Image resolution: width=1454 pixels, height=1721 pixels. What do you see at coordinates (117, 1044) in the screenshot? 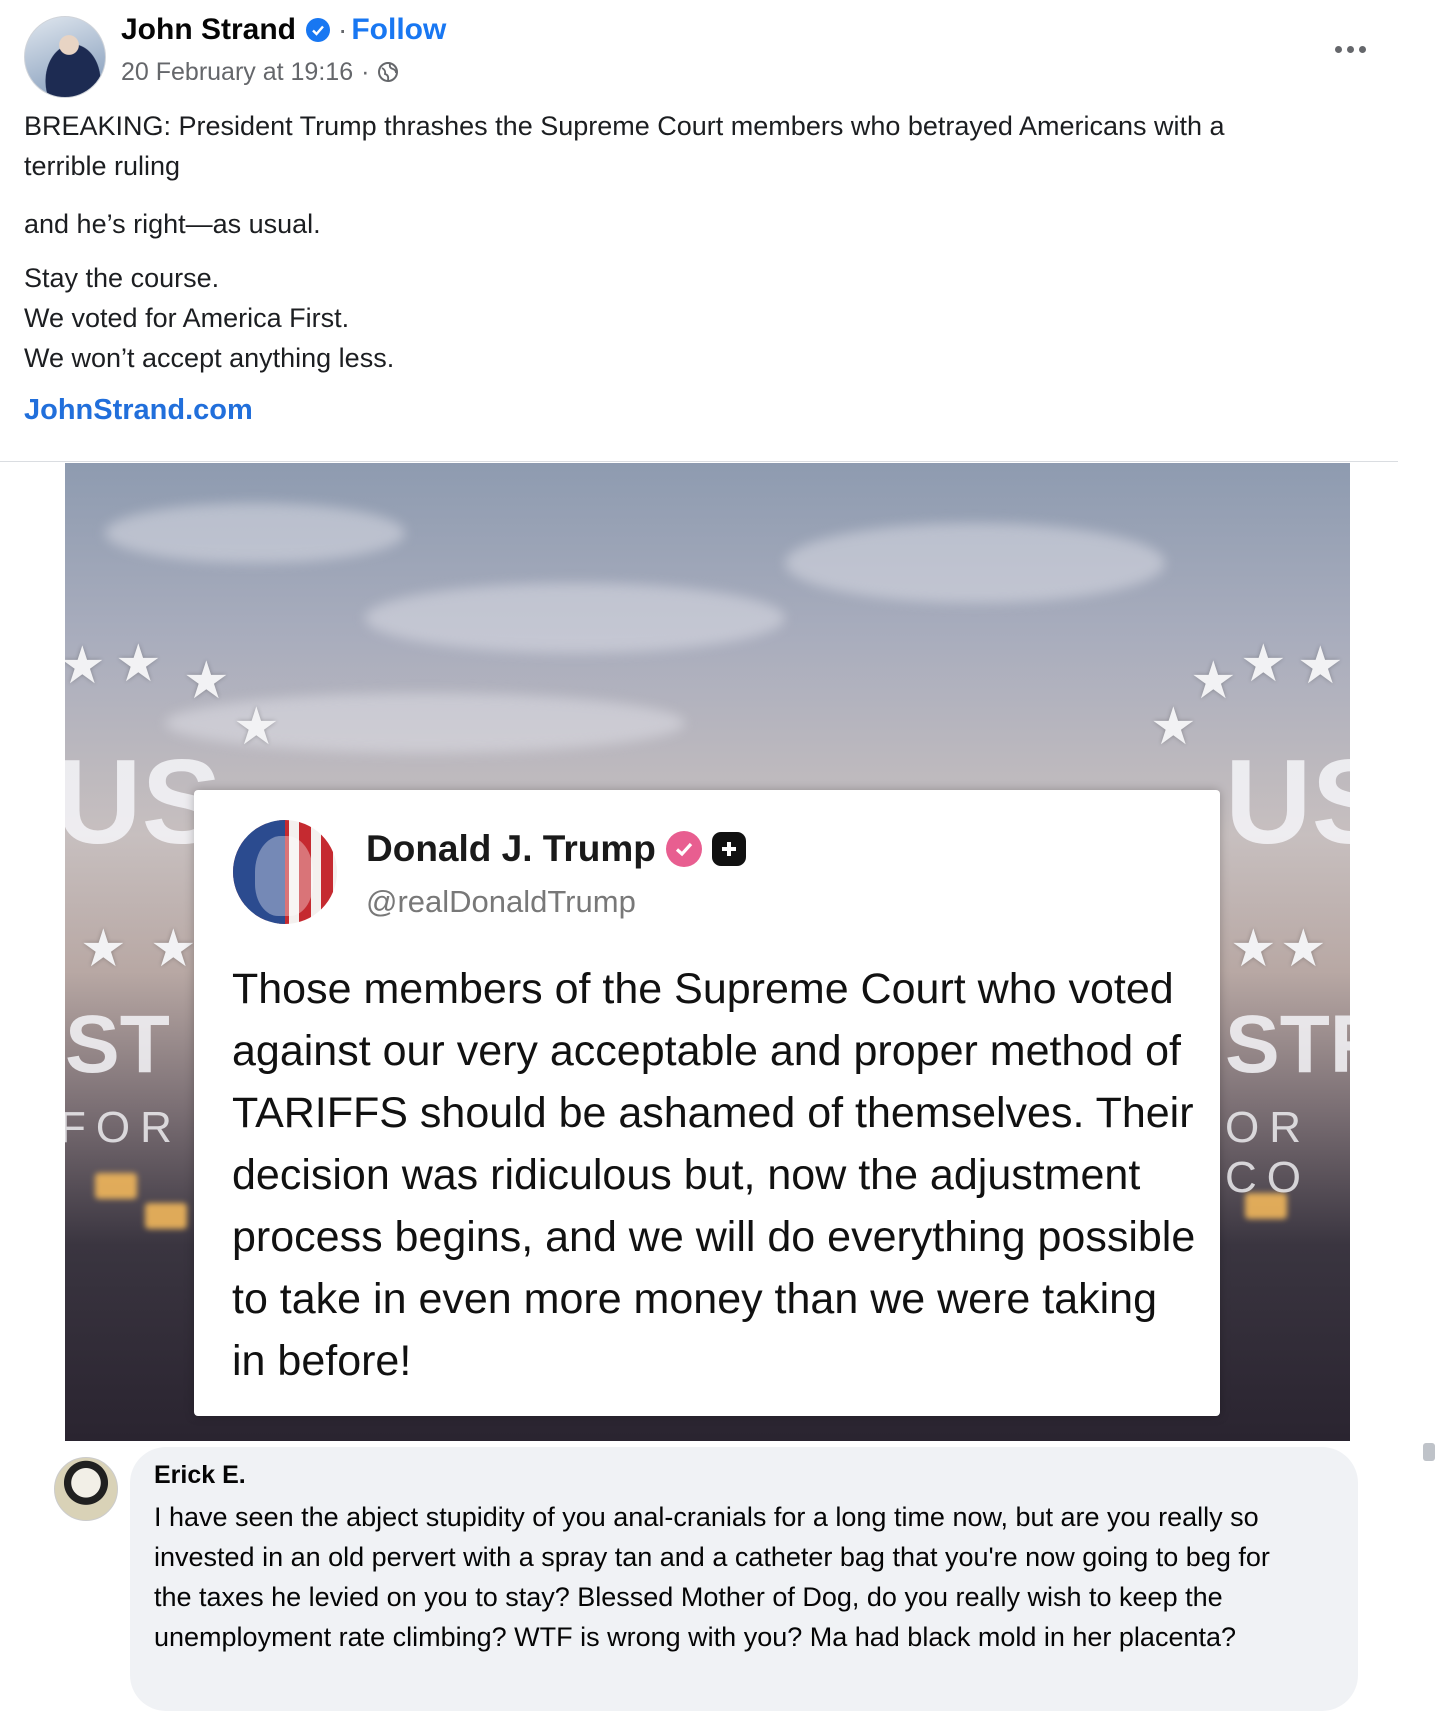
I see `background-lettering: ST` at bounding box center [117, 1044].